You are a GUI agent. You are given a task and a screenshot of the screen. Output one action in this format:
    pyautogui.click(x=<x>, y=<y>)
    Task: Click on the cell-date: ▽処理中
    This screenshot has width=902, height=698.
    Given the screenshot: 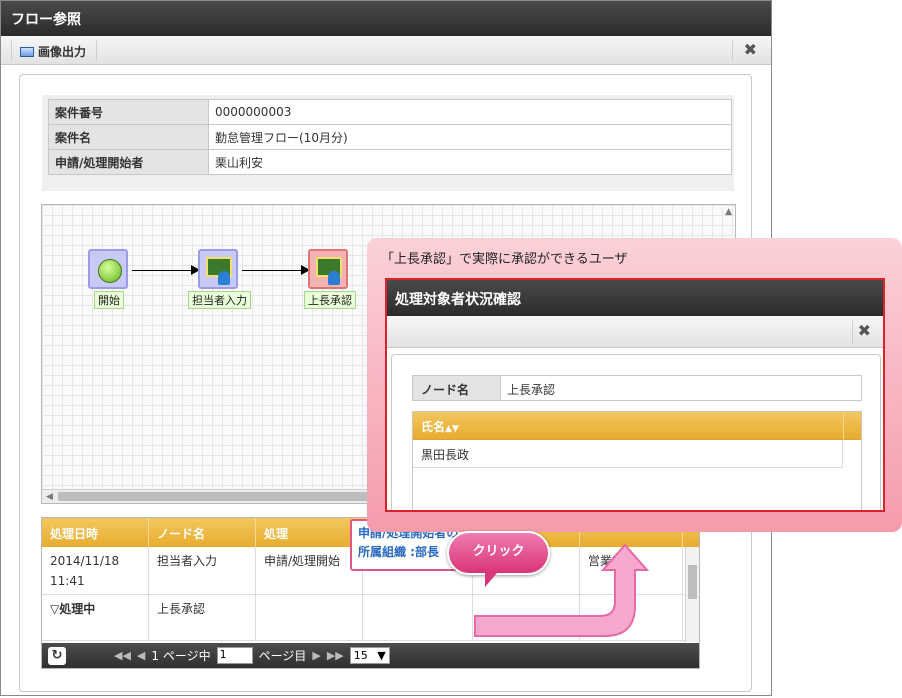 What is the action you would take?
    pyautogui.click(x=95, y=617)
    